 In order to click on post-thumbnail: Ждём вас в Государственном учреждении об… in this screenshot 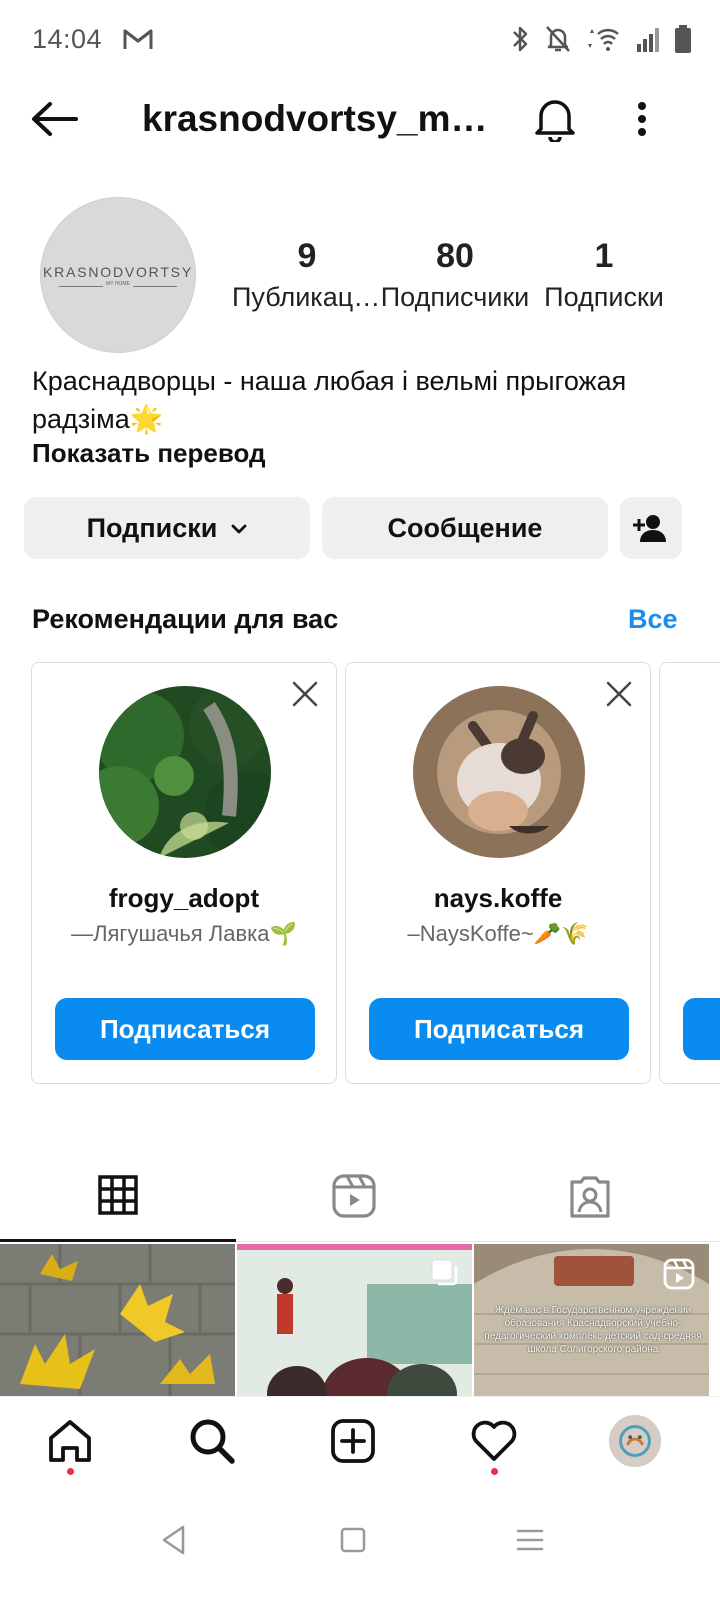, I will do `click(591, 1320)`.